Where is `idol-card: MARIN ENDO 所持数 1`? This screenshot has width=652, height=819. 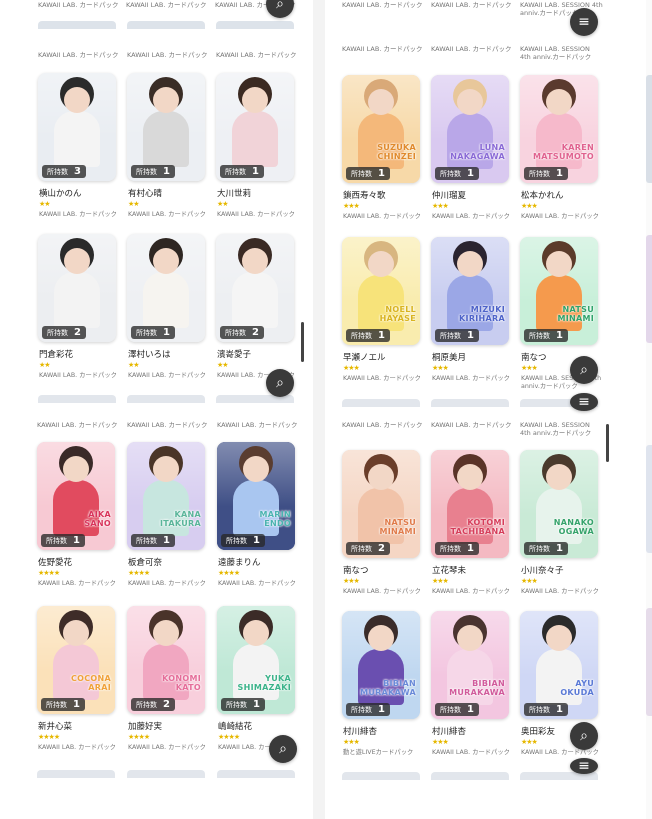
idol-card: MARIN ENDO 所持数 1 is located at coordinates (256, 496).